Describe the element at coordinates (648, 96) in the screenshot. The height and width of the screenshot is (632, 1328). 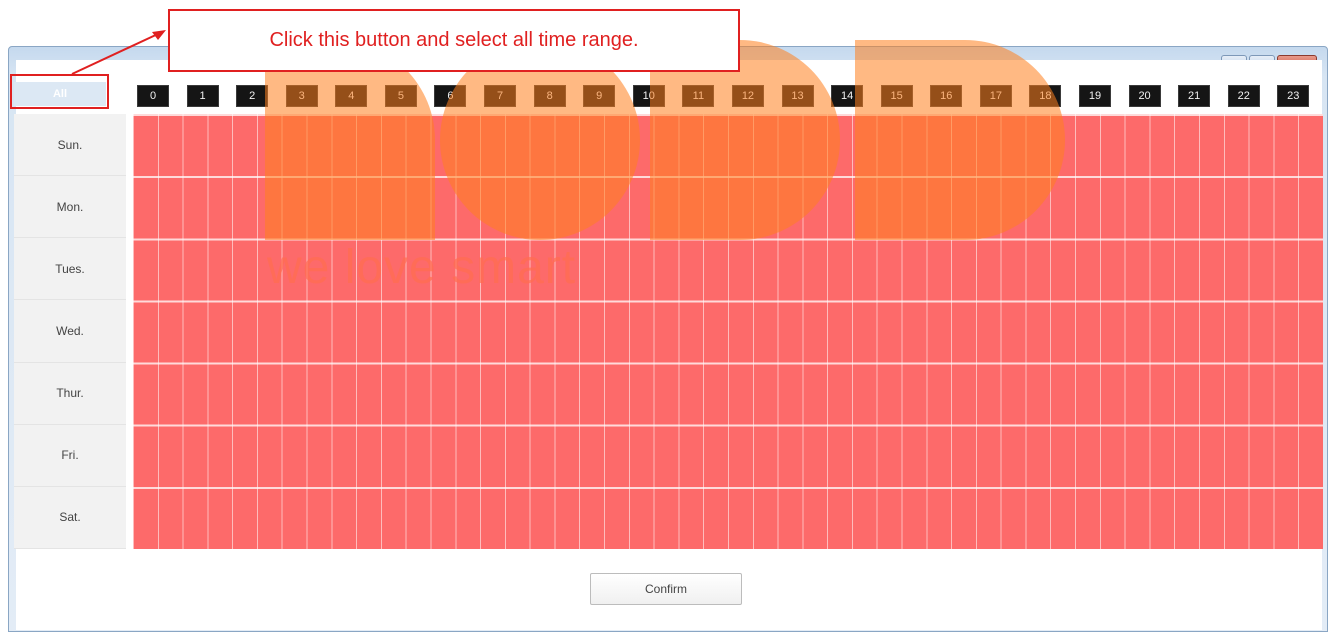
I see `hour-label: 10` at that location.